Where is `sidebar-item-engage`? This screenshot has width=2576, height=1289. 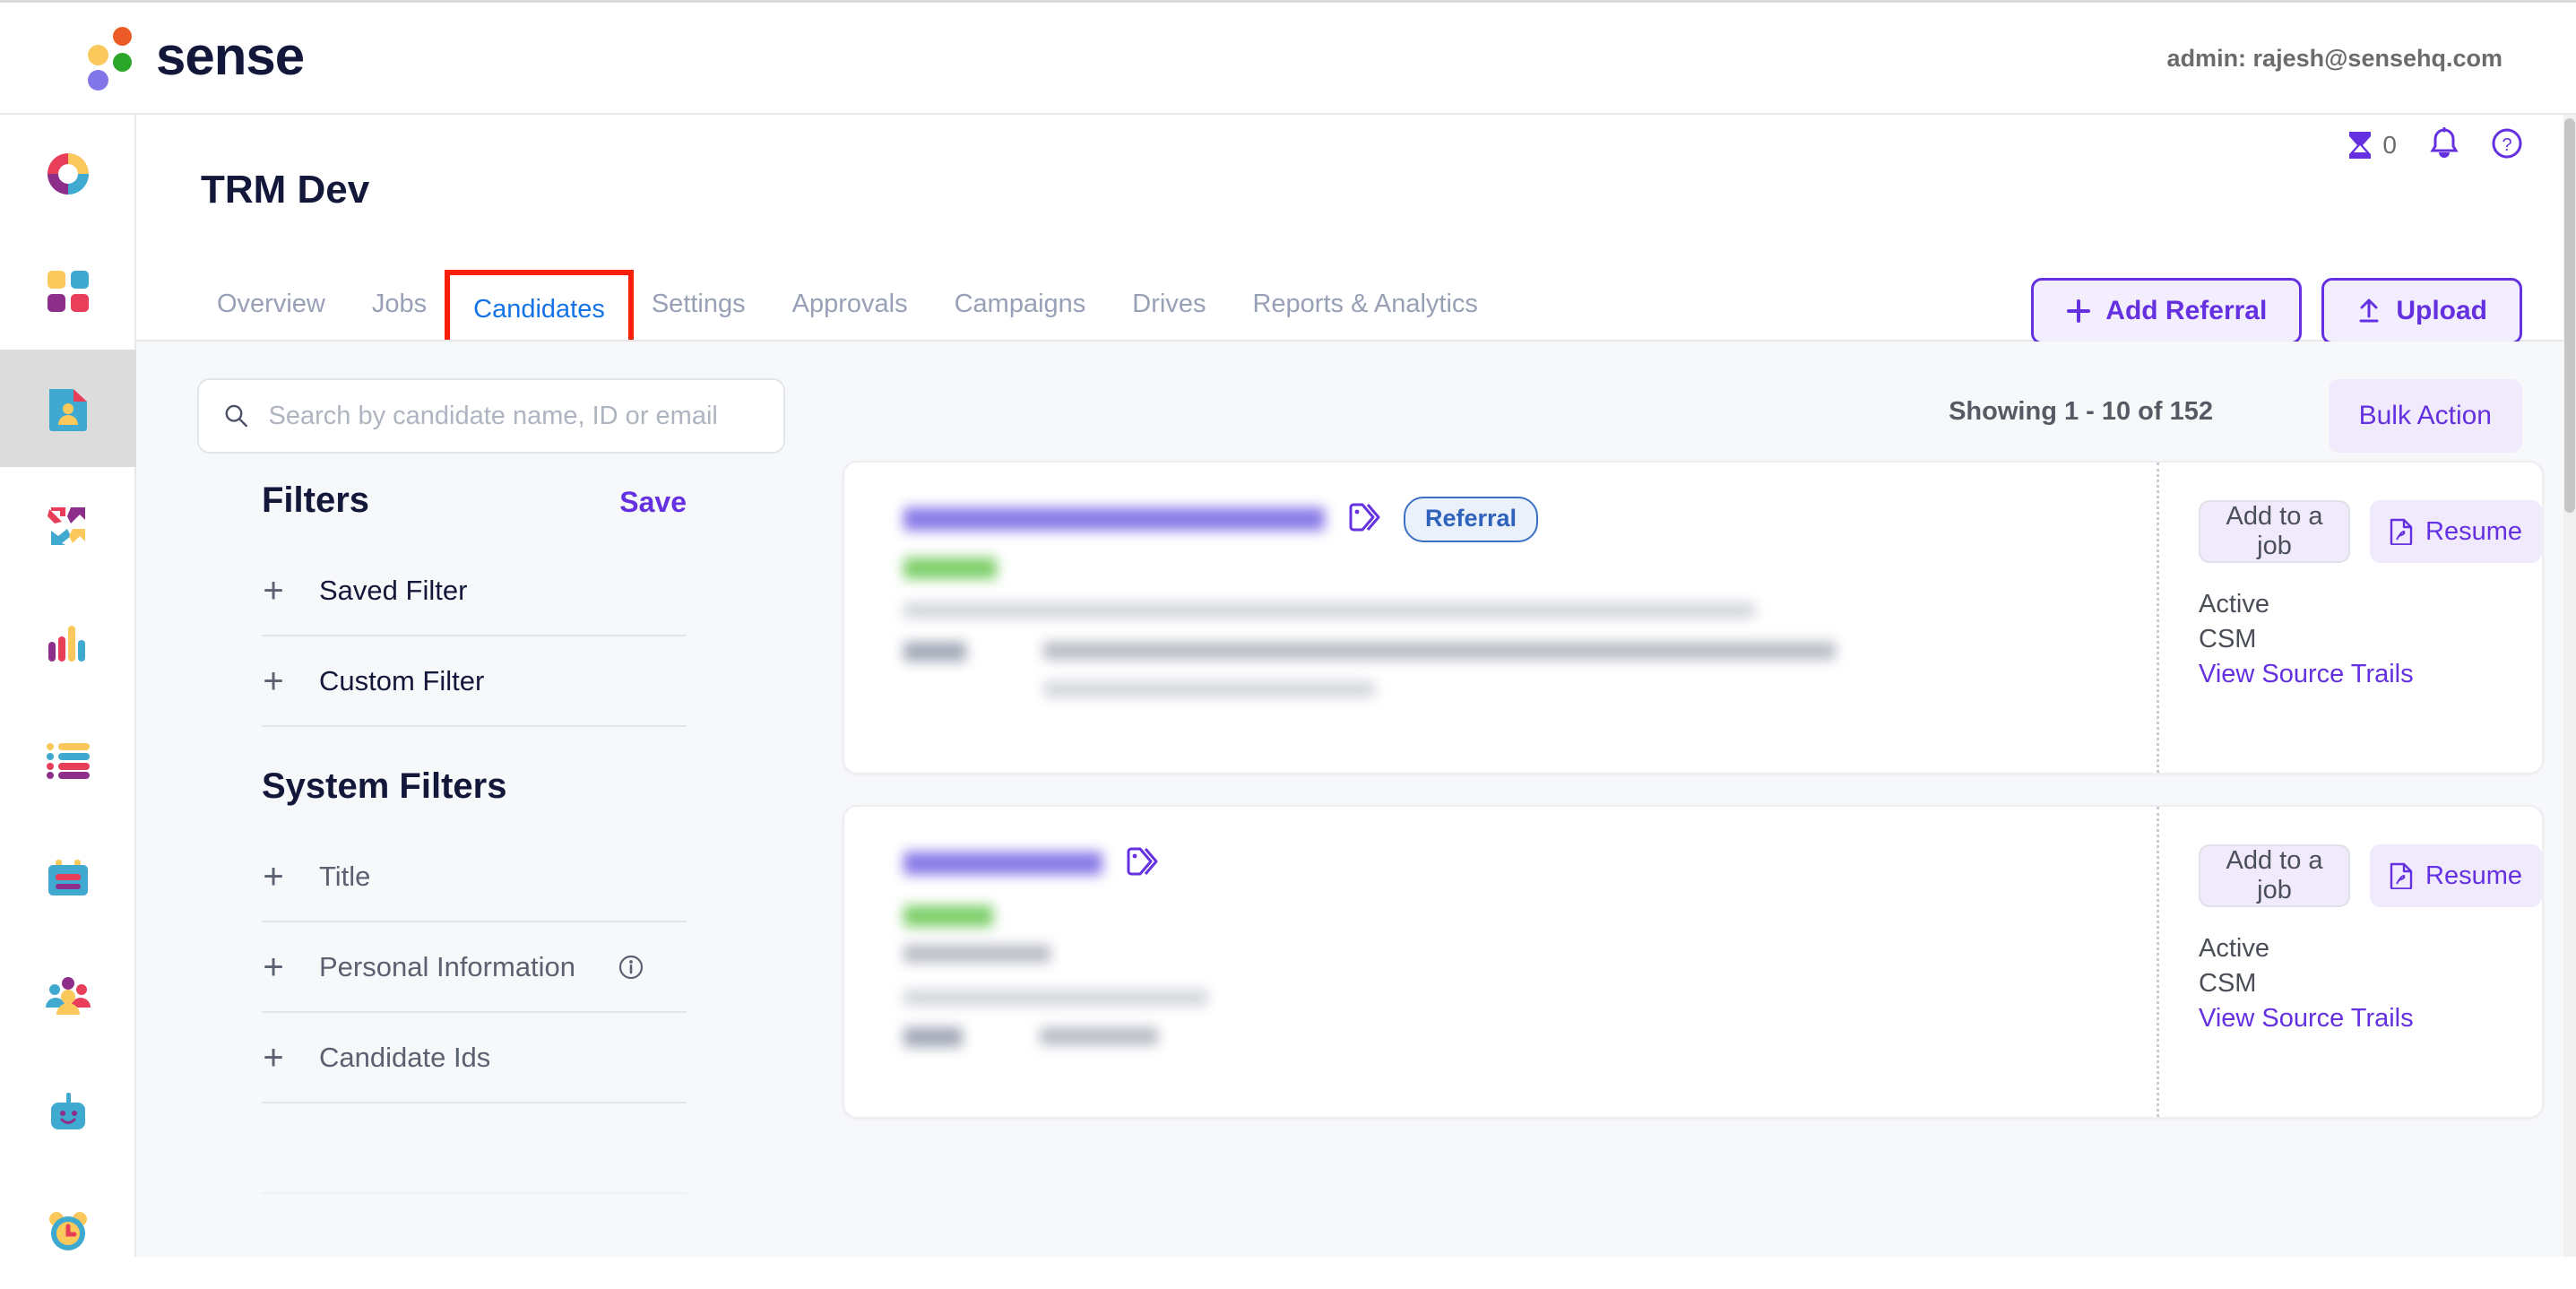
sidebar-item-engage is located at coordinates (68, 525).